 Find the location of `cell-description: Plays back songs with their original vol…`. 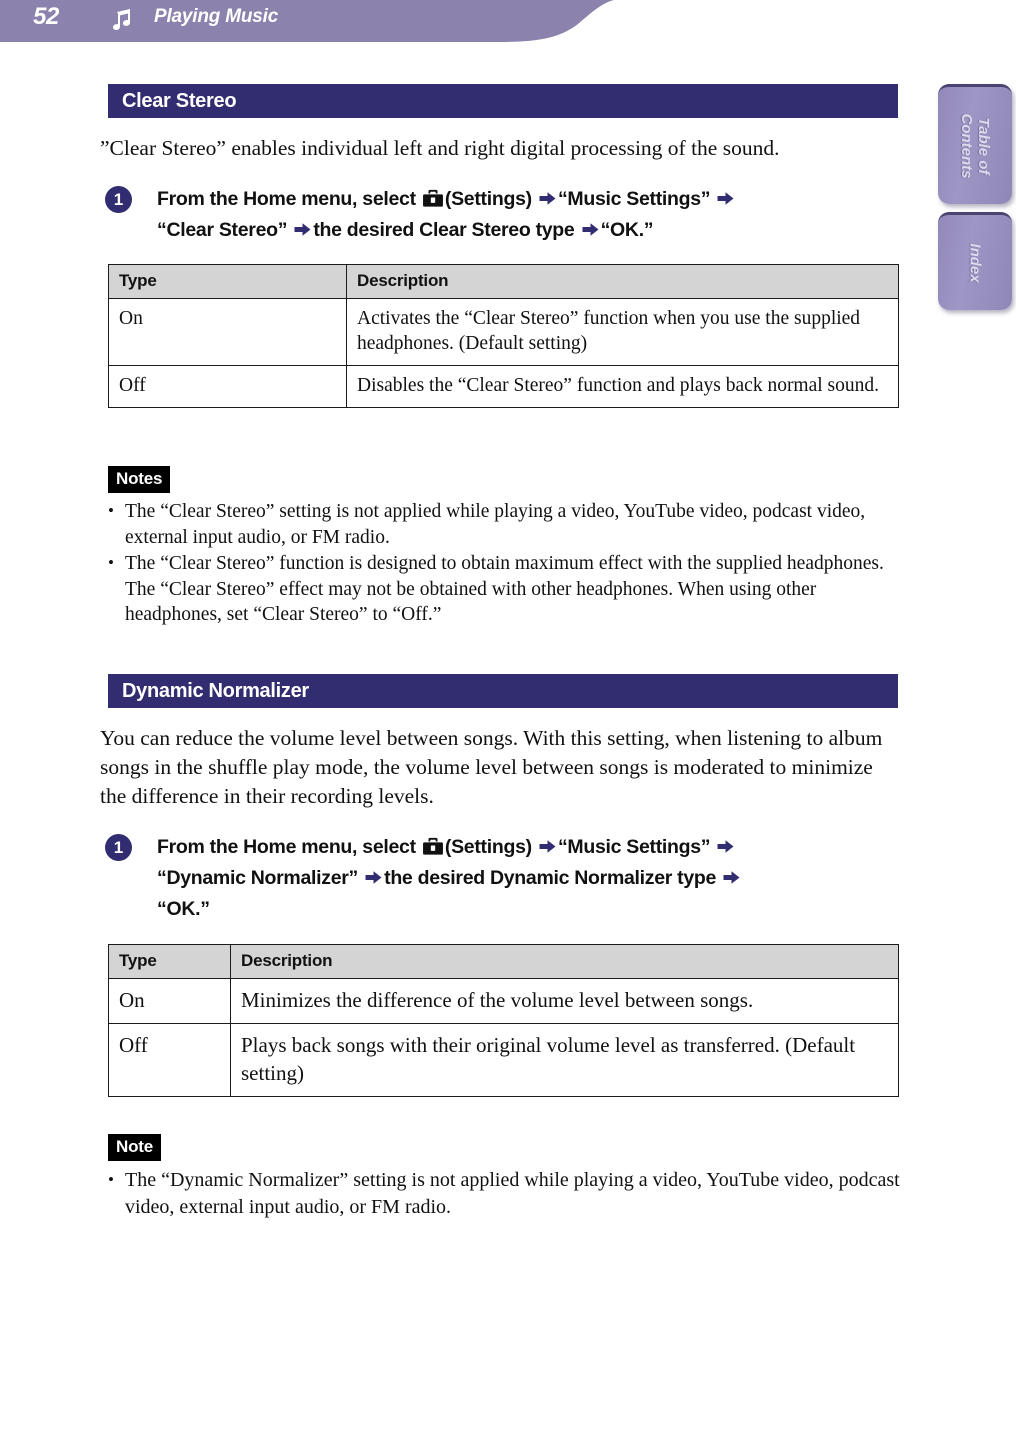

cell-description: Plays back songs with their original vol… is located at coordinates (564, 1060).